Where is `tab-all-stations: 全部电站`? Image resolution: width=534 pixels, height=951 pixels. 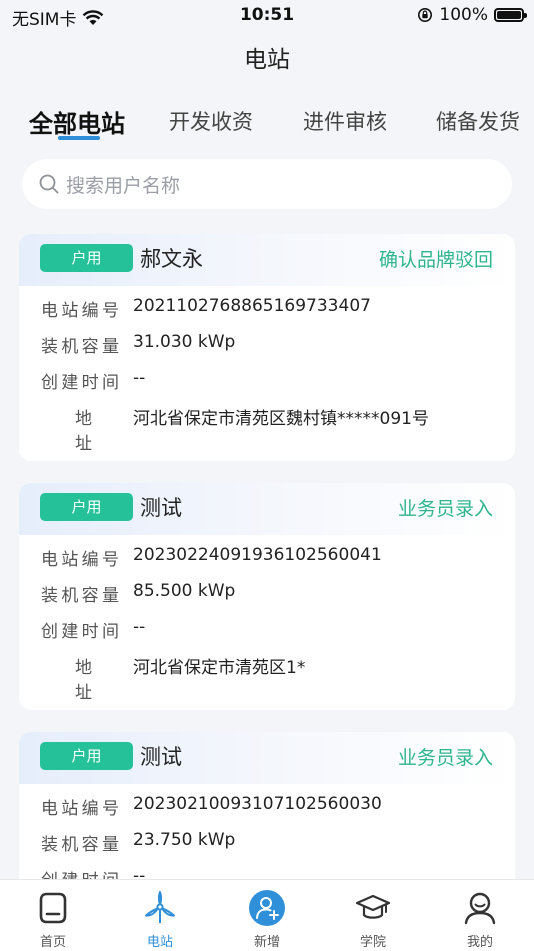 tab-all-stations: 全部电站 is located at coordinates (77, 121).